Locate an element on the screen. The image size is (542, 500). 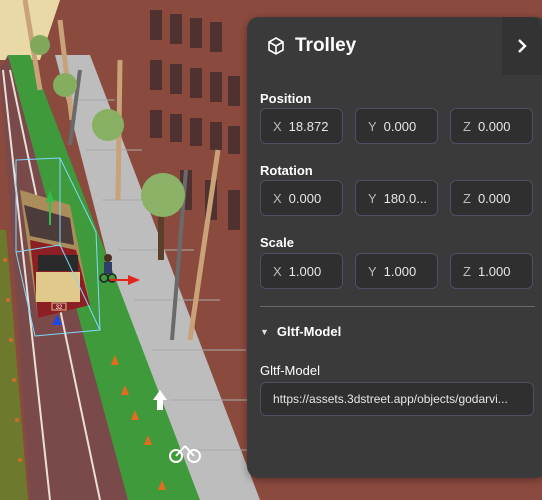
gltf-model-component-toggle: ▼ Gltf-Model is located at coordinates (300, 331).